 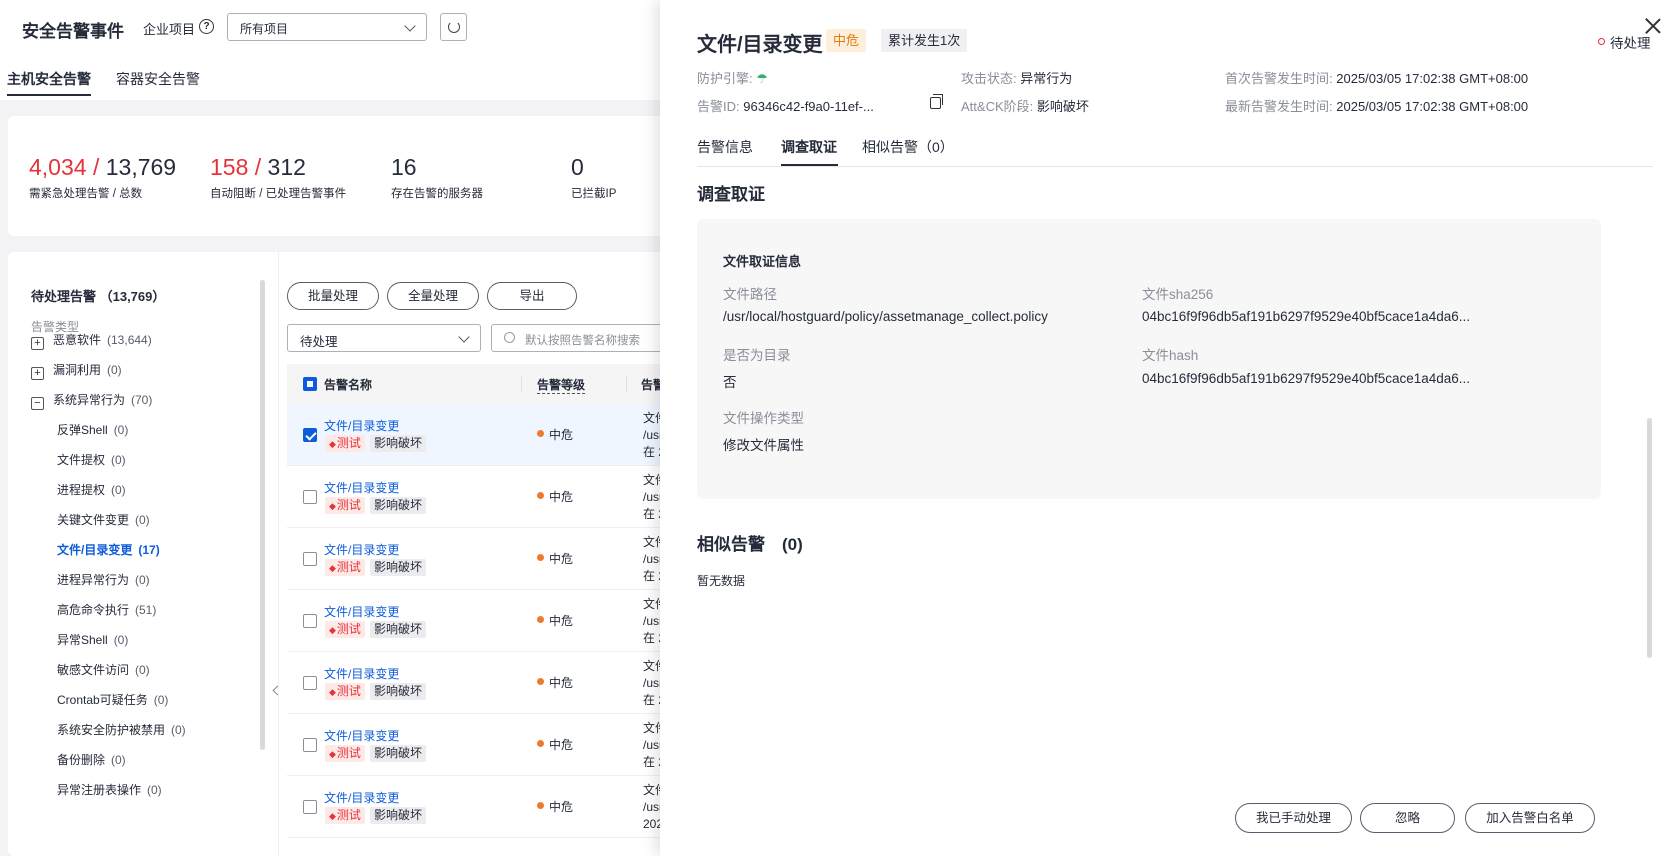 What do you see at coordinates (730, 382) in the screenshot?
I see `is-dir-value: 否` at bounding box center [730, 382].